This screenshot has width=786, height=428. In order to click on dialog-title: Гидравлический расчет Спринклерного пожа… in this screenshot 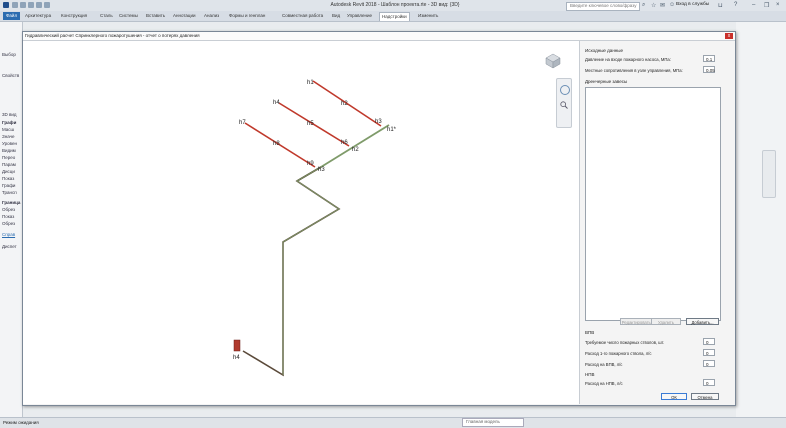, I will do `click(112, 35)`.